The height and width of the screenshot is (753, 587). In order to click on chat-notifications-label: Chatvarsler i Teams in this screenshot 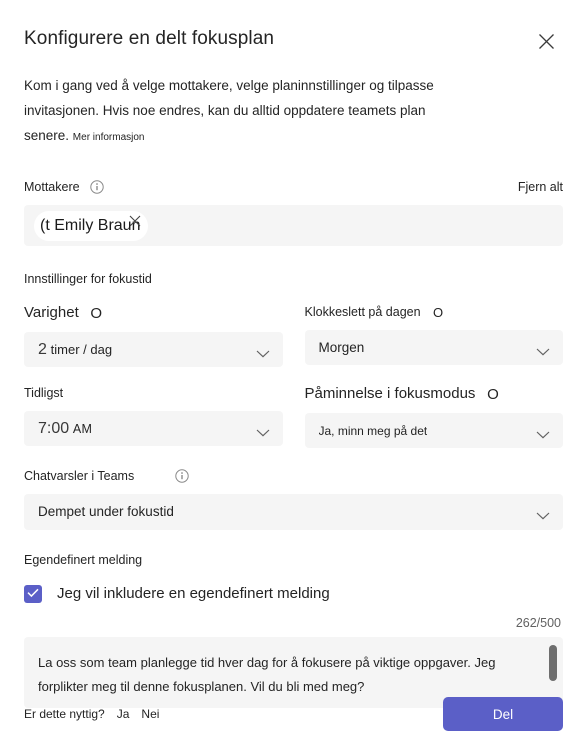, I will do `click(79, 476)`.